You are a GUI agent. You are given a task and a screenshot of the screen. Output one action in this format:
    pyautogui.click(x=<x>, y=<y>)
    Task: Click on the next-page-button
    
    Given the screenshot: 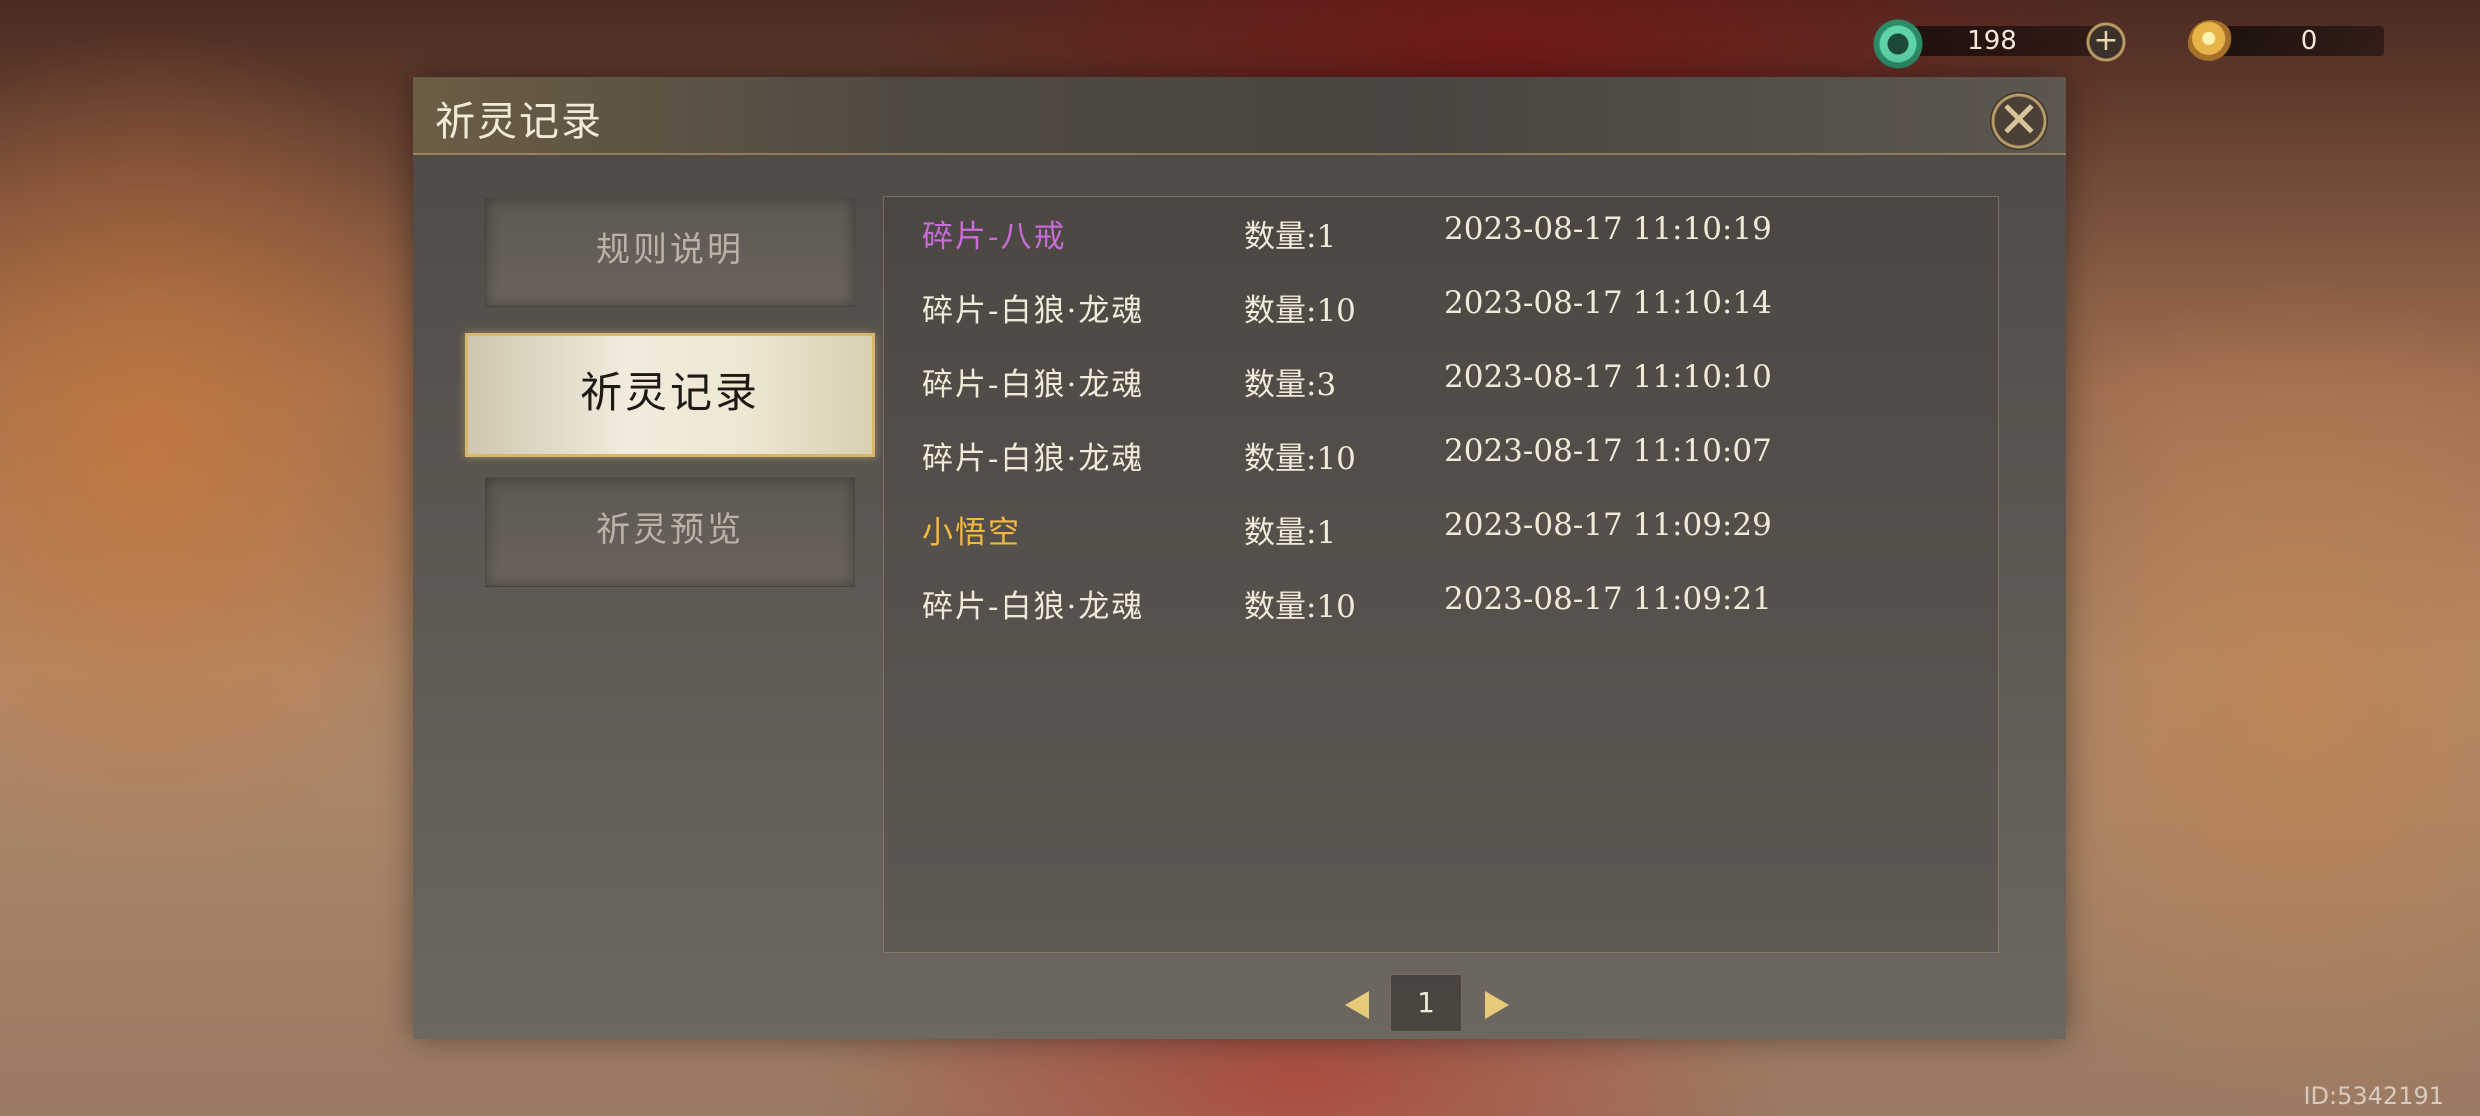 What is the action you would take?
    pyautogui.click(x=1497, y=1005)
    